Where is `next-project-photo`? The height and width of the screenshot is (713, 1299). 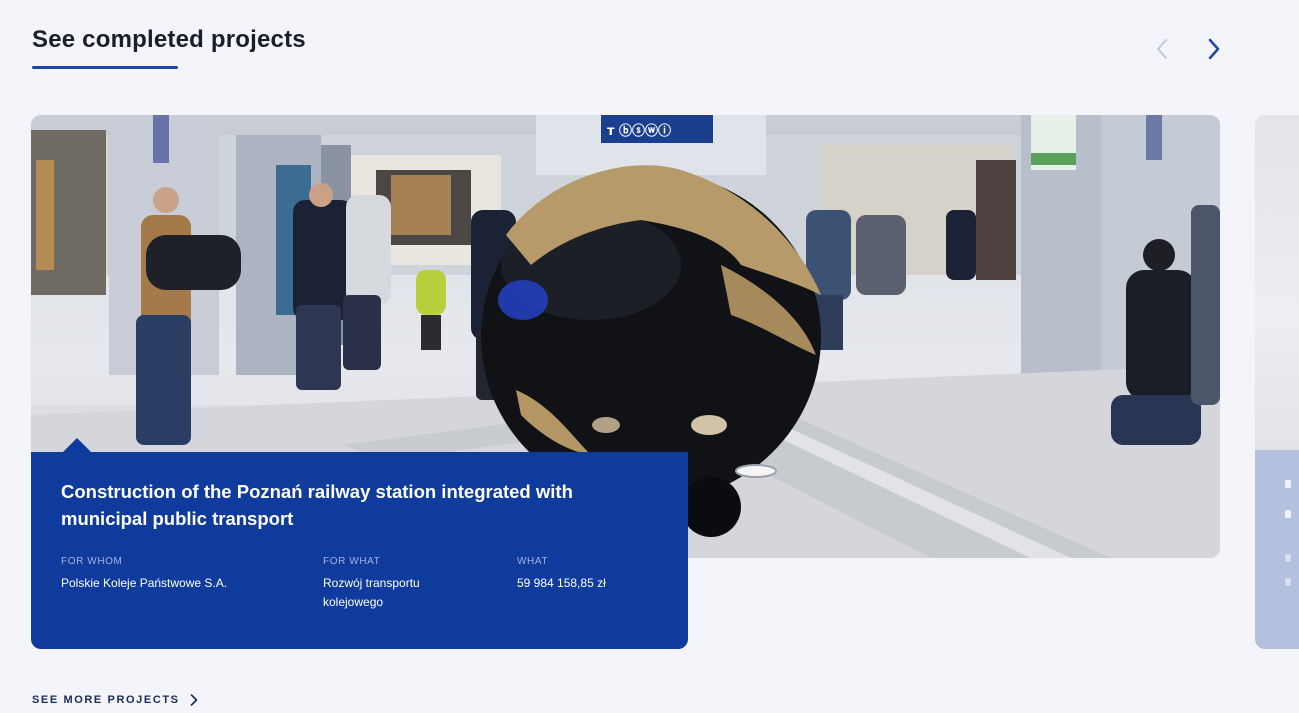 next-project-photo is located at coordinates (1277, 282).